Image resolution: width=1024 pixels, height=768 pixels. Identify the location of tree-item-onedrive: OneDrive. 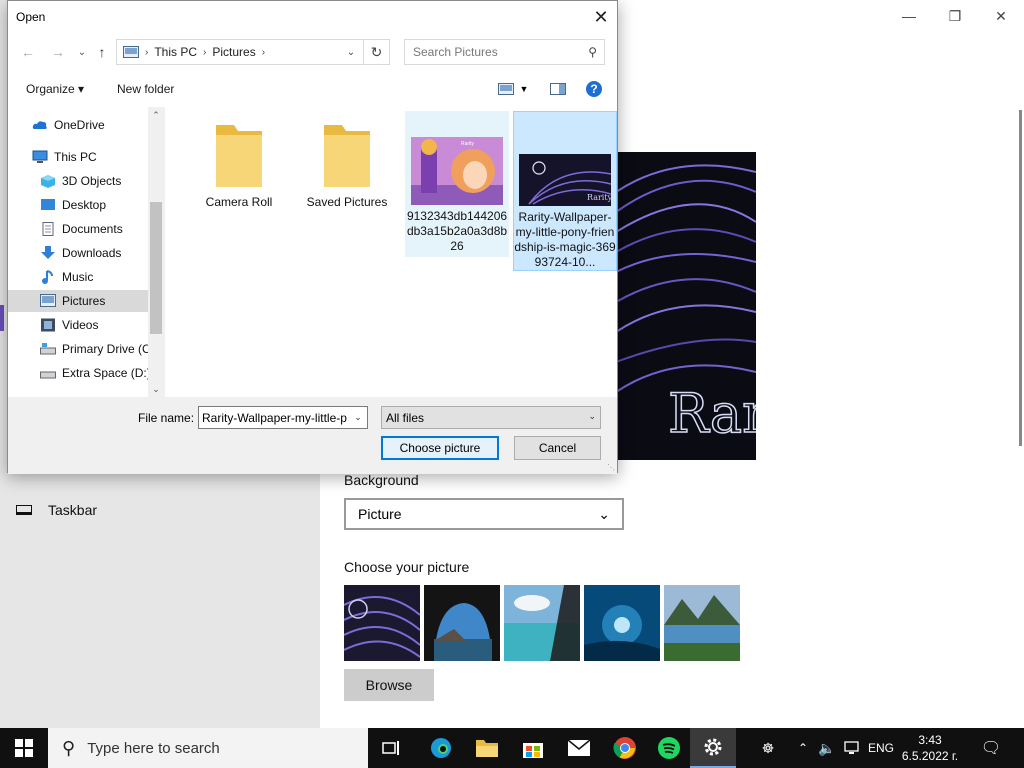
(78, 125).